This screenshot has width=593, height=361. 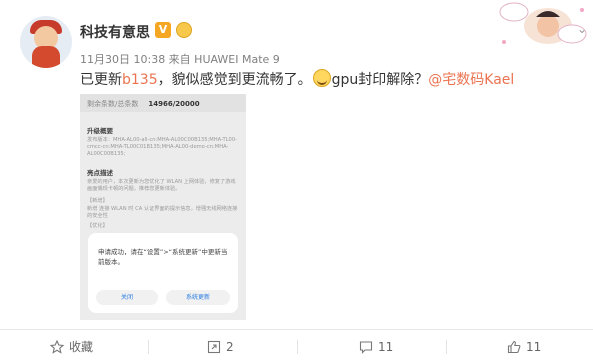 What do you see at coordinates (57, 346) in the screenshot?
I see `star-icon` at bounding box center [57, 346].